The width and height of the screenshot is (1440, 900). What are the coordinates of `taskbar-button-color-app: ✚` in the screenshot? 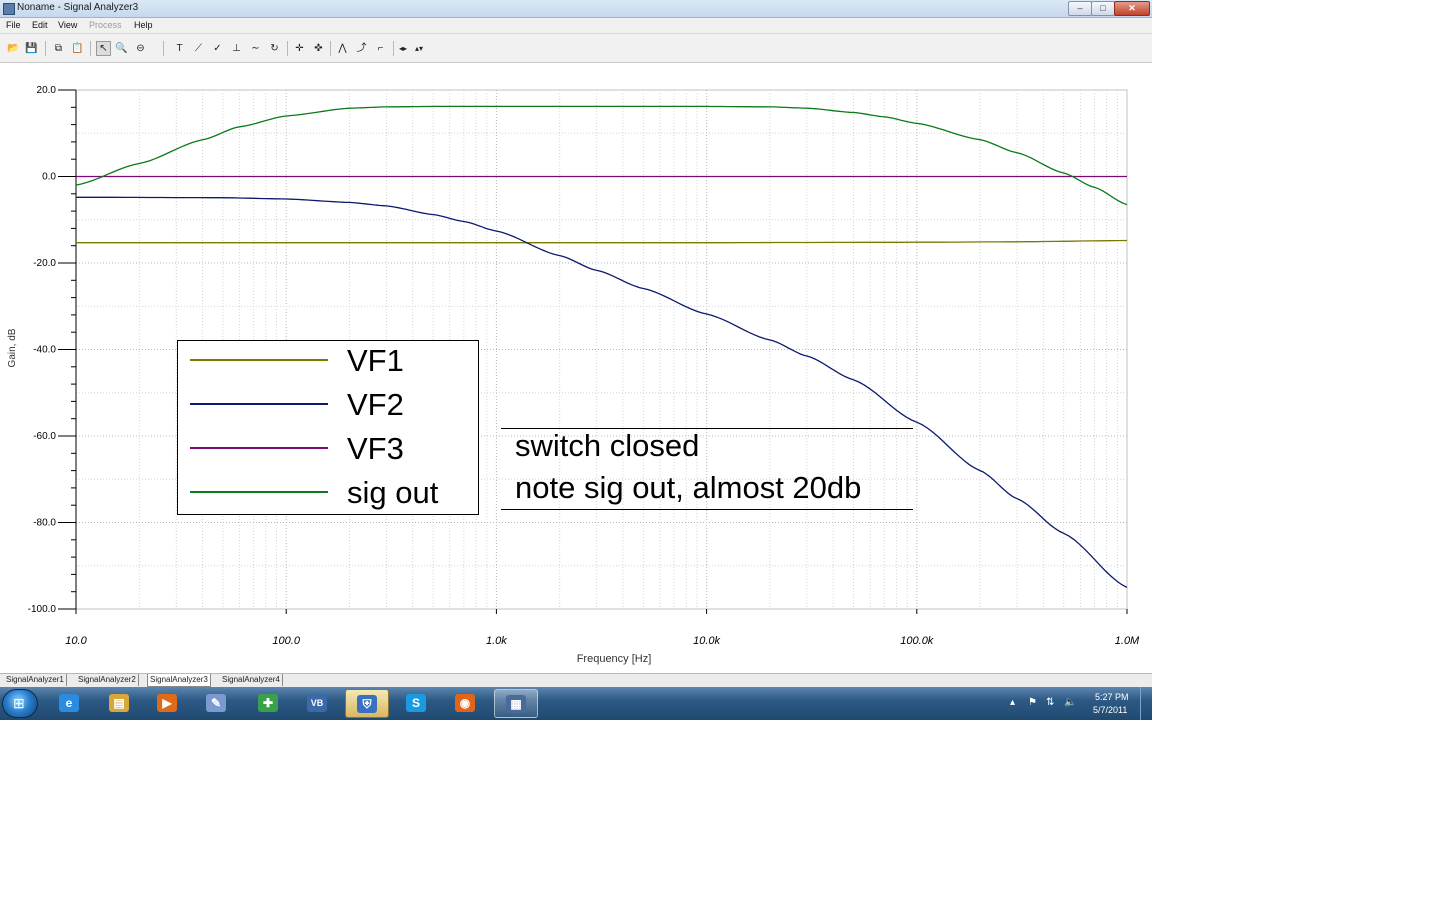 It's located at (269, 703).